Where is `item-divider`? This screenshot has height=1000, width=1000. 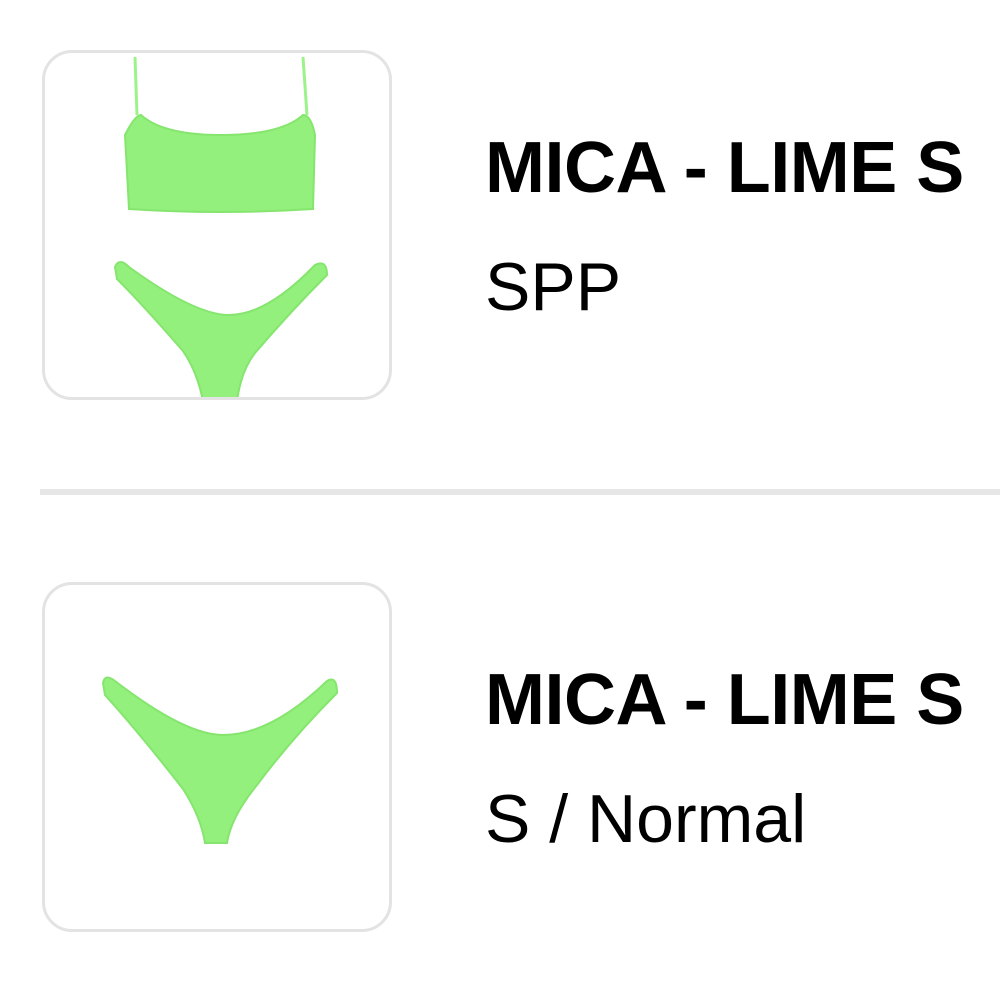
item-divider is located at coordinates (520, 492).